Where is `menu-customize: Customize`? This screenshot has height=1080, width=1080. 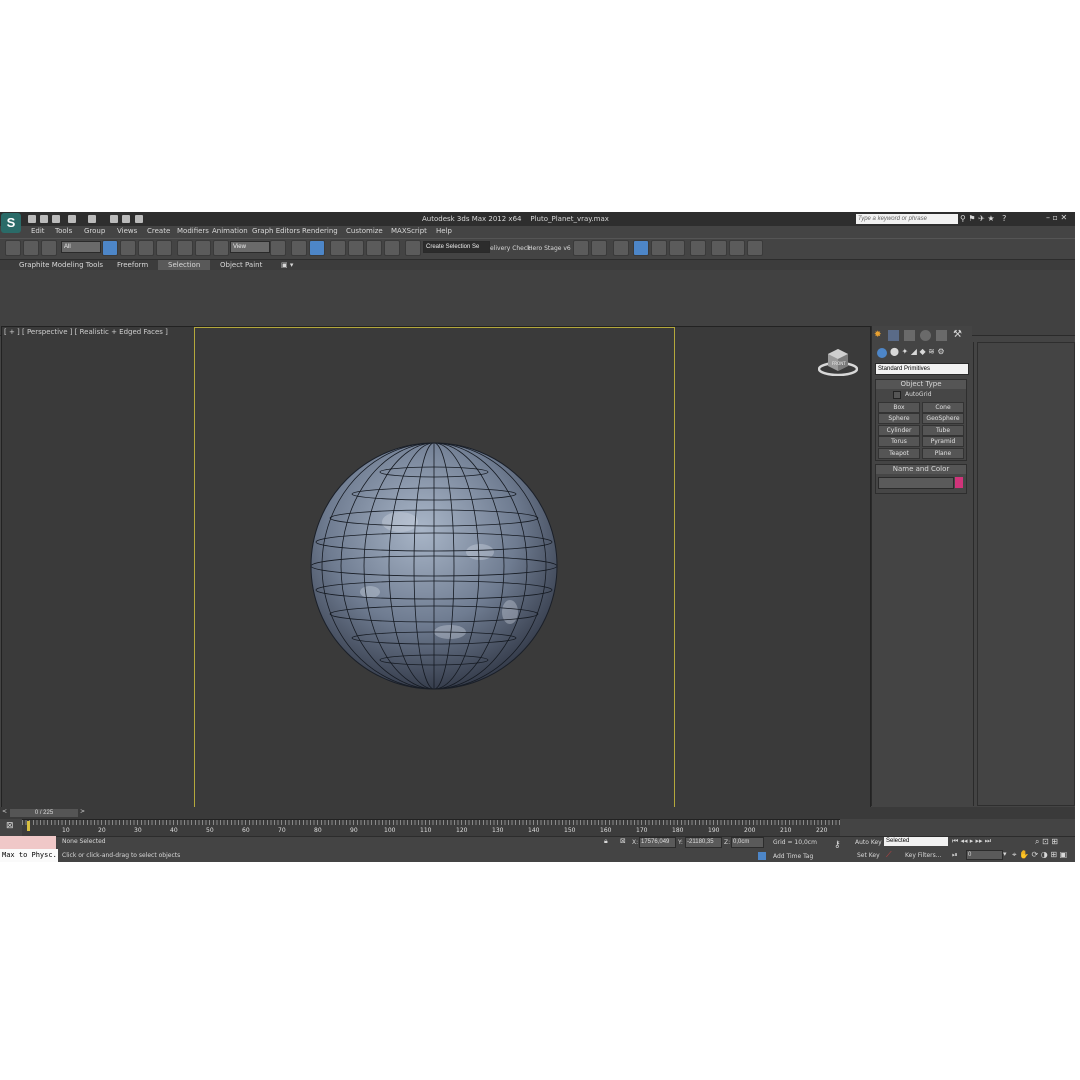
menu-customize: Customize is located at coordinates (364, 231).